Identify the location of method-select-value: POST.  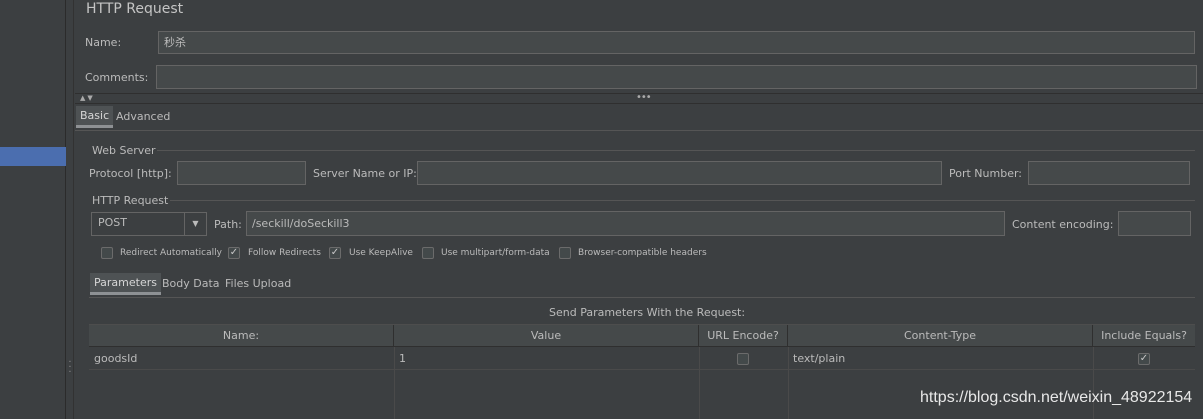
(112, 222).